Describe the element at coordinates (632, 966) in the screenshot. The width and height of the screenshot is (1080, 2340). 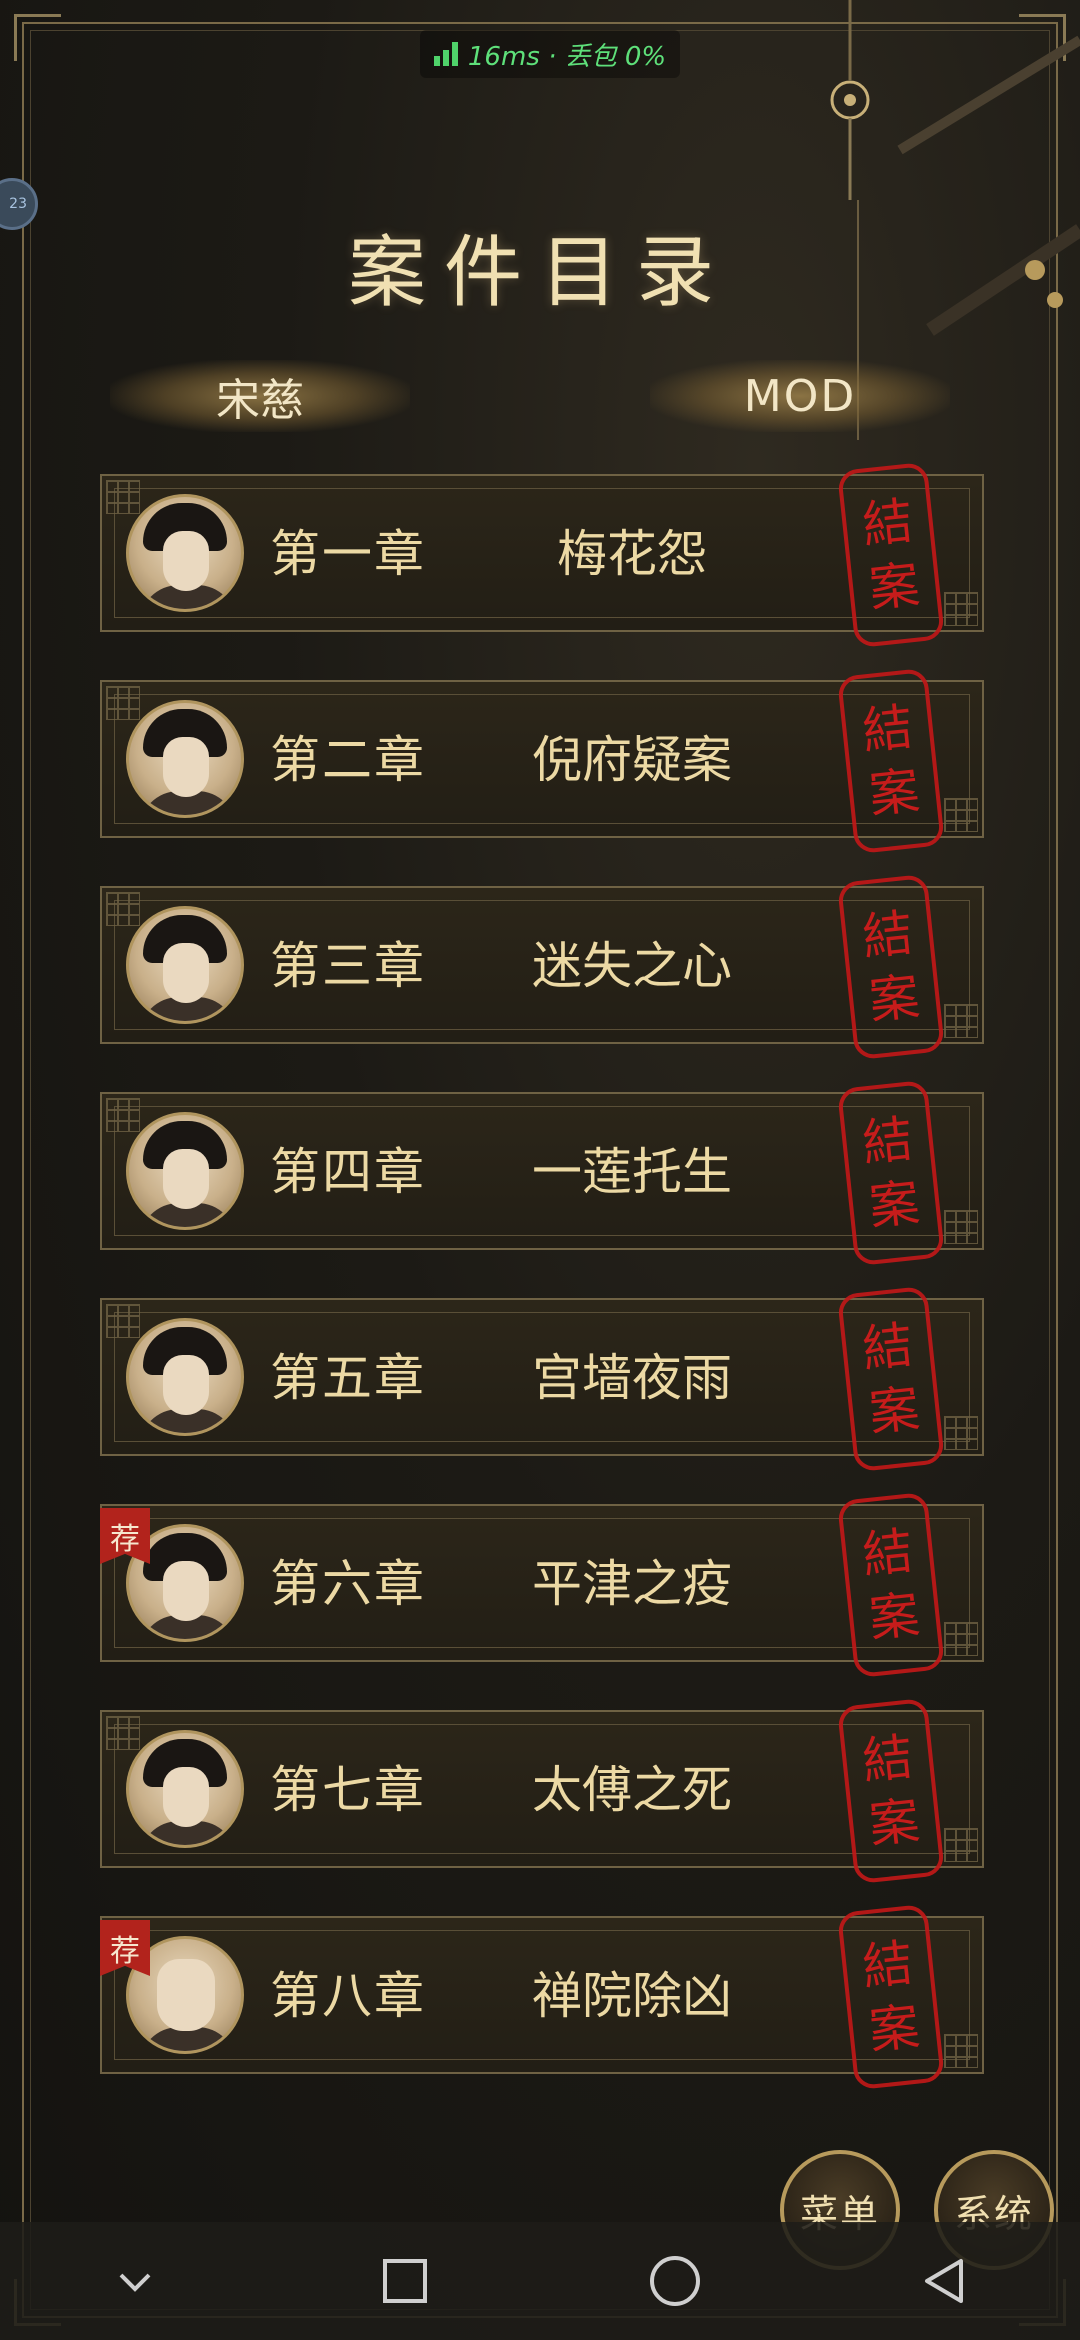
I see `chapter-title: 迷失之心` at that location.